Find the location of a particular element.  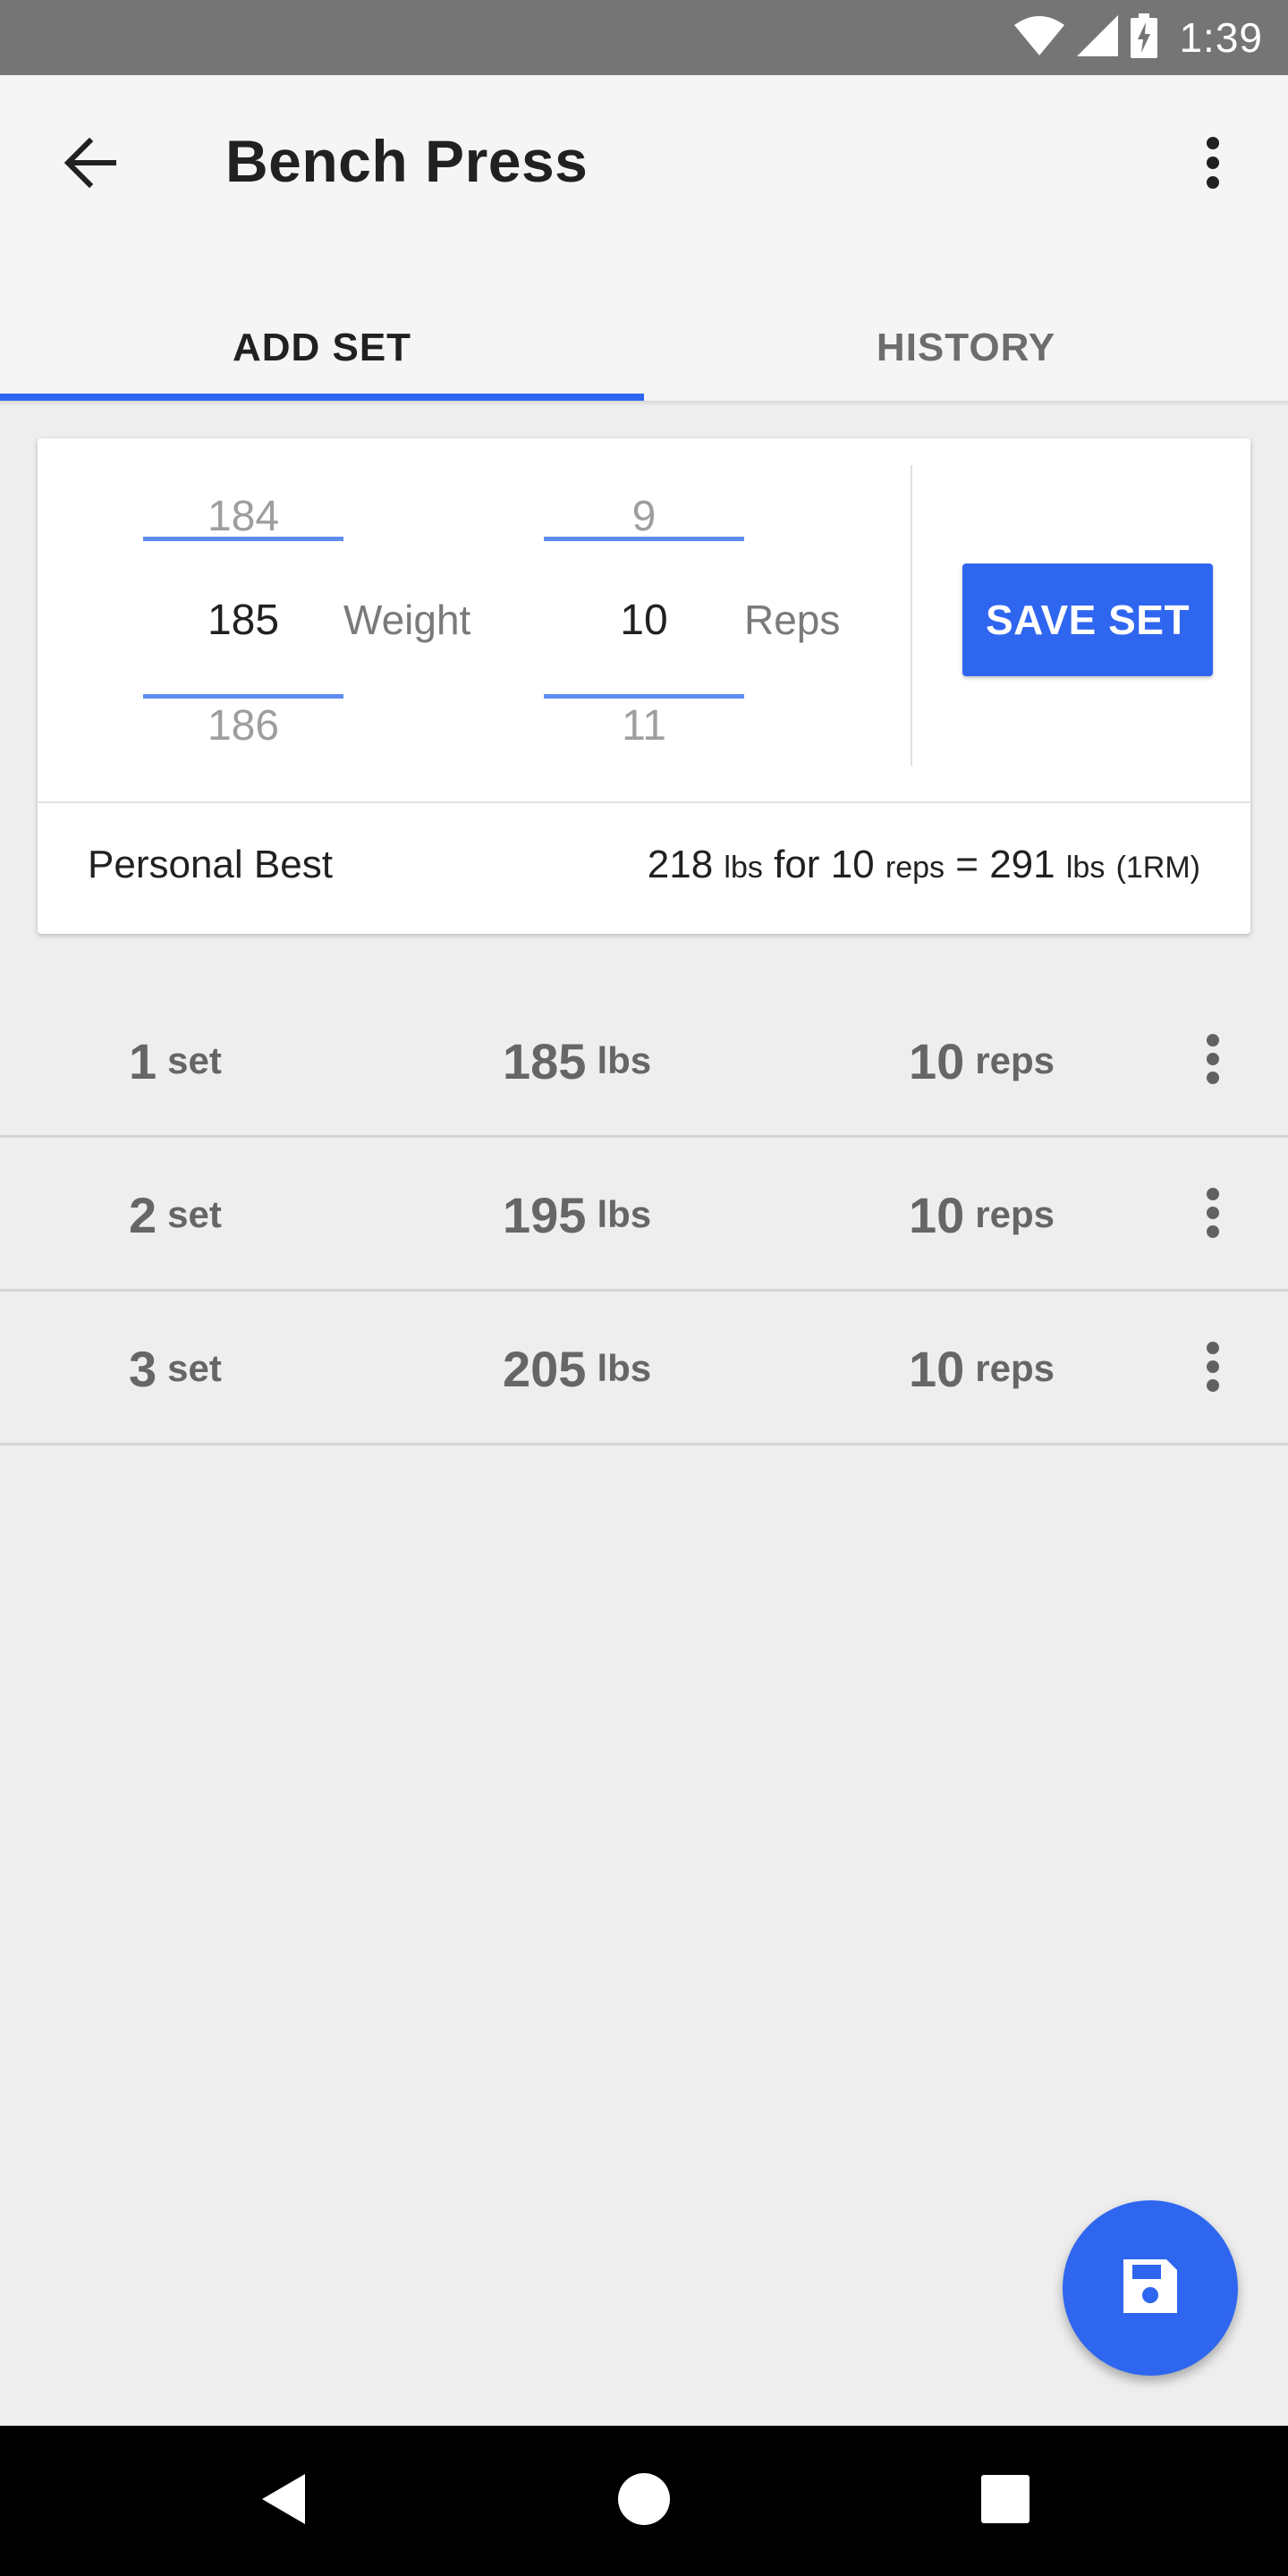

weight-picker-bottom-line is located at coordinates (243, 696).